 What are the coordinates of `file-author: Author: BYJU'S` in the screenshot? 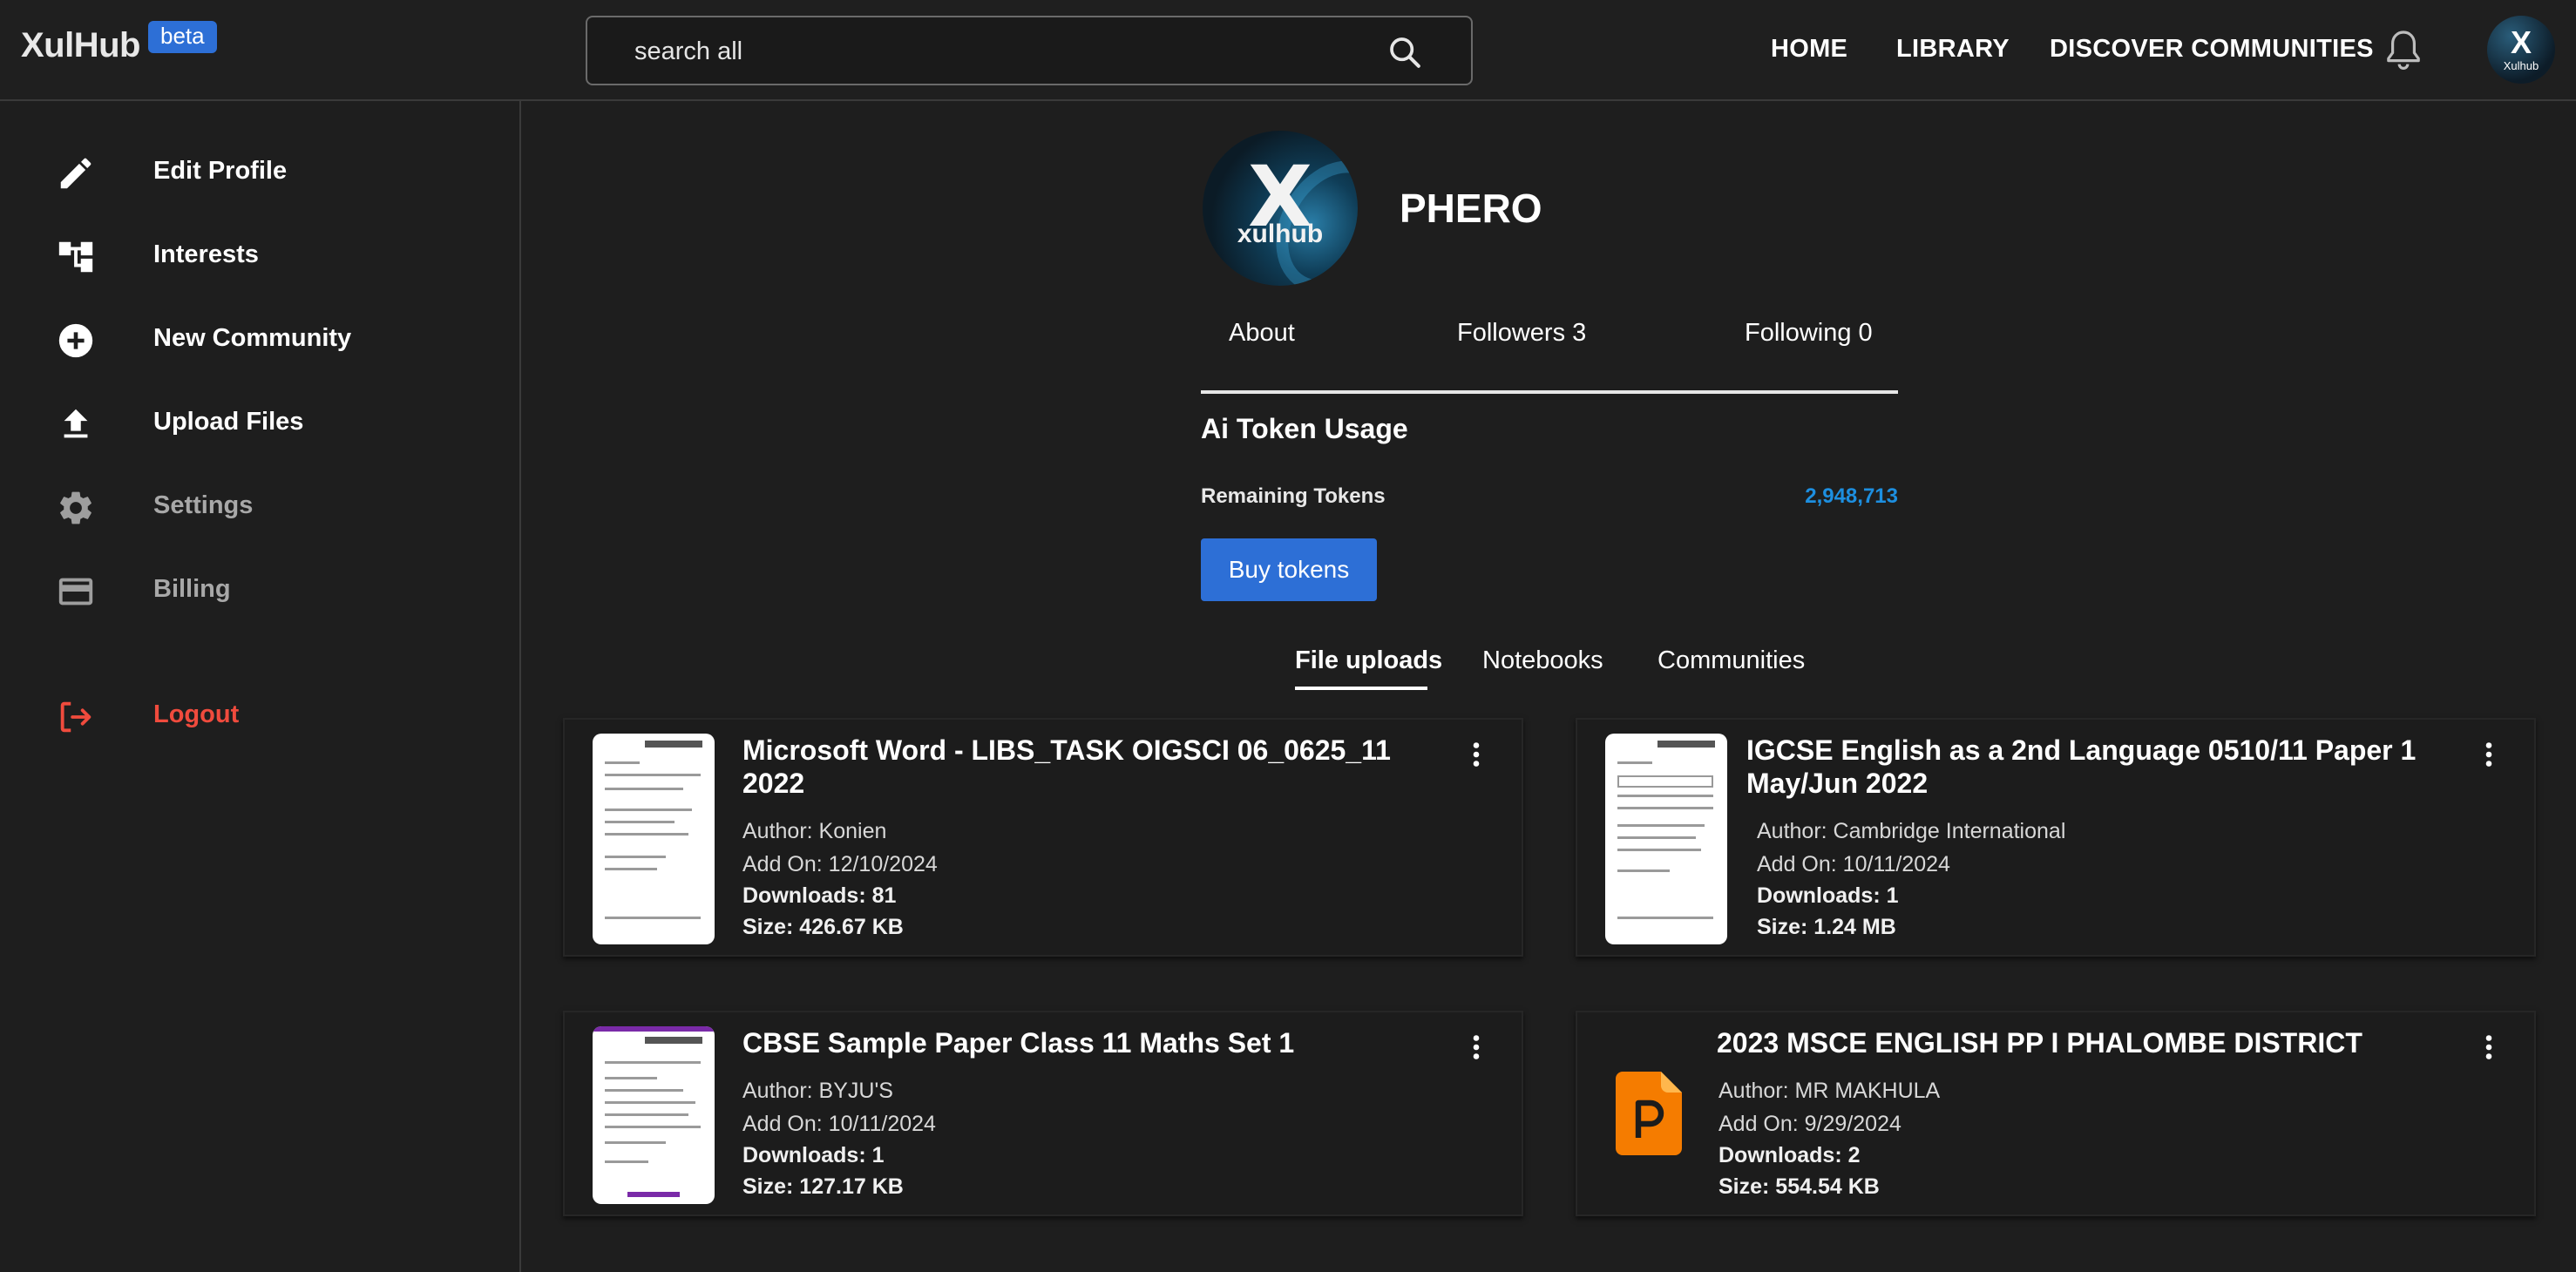 It's located at (818, 1091).